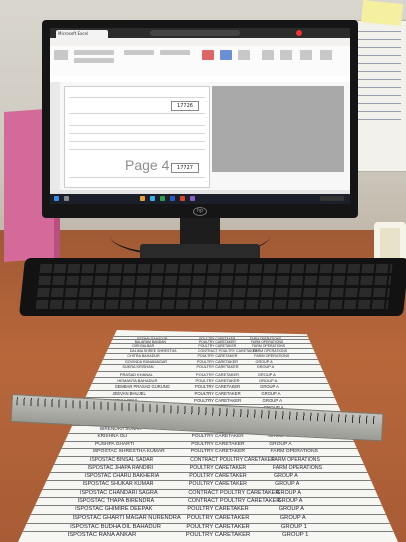 This screenshot has height=542, width=406. I want to click on sheet-cell-name: ISPOSTAC SHUKAR KUMAR, so click(118, 484).